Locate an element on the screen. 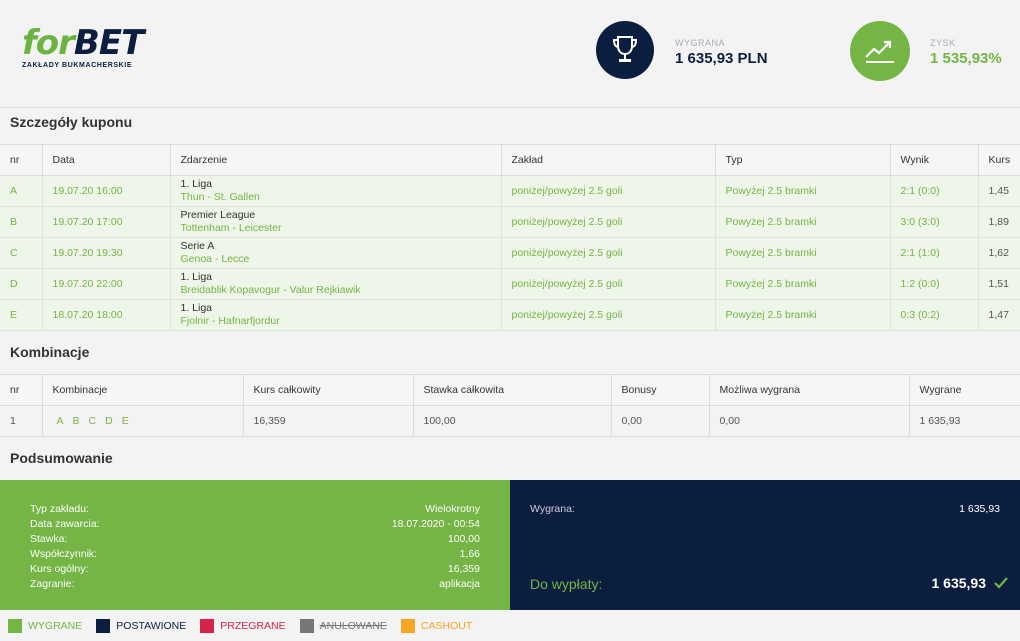 The height and width of the screenshot is (641, 1020). table-row: 1 ABCDE 16,359 100,00 0,00 0,00 1 635,93 is located at coordinates (510, 421).